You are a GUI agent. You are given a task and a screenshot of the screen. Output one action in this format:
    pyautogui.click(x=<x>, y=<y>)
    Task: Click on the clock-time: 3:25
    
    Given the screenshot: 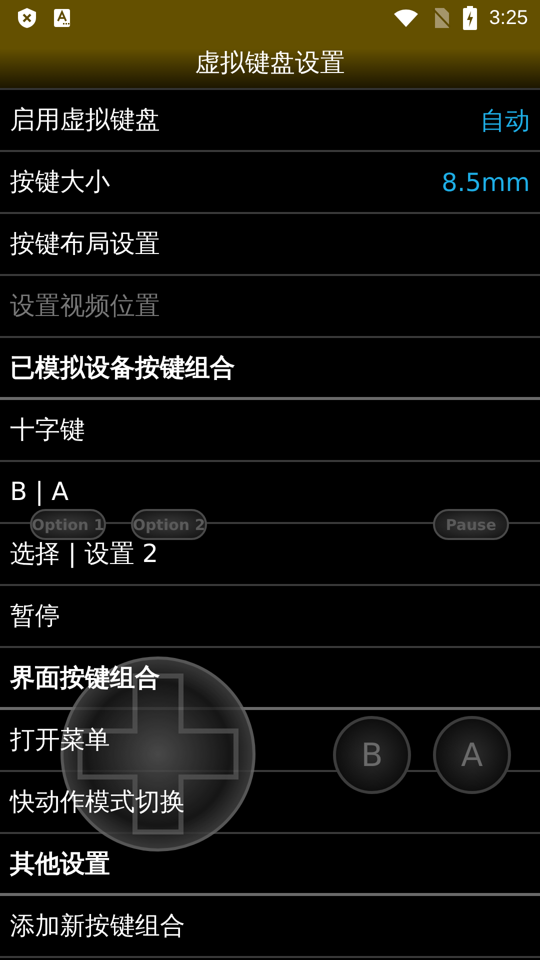 What is the action you would take?
    pyautogui.click(x=508, y=18)
    